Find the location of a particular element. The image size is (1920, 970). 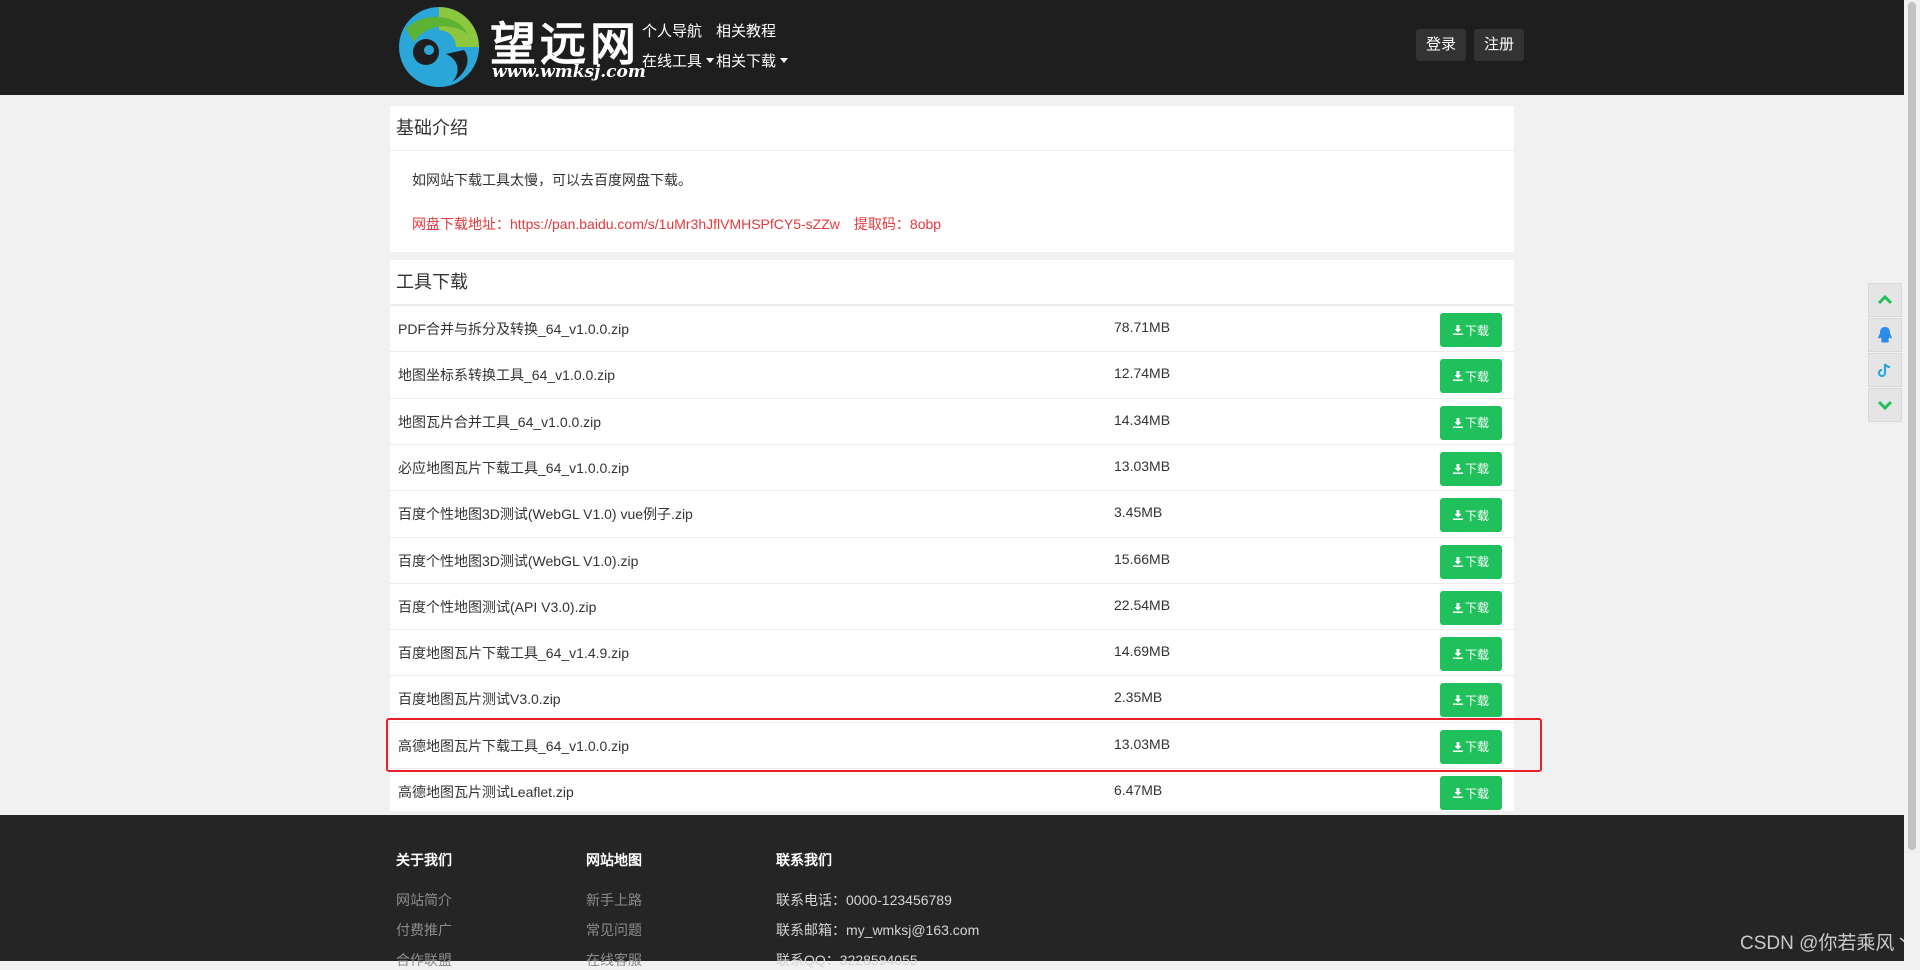

file-size: 14.34MB is located at coordinates (1142, 419).